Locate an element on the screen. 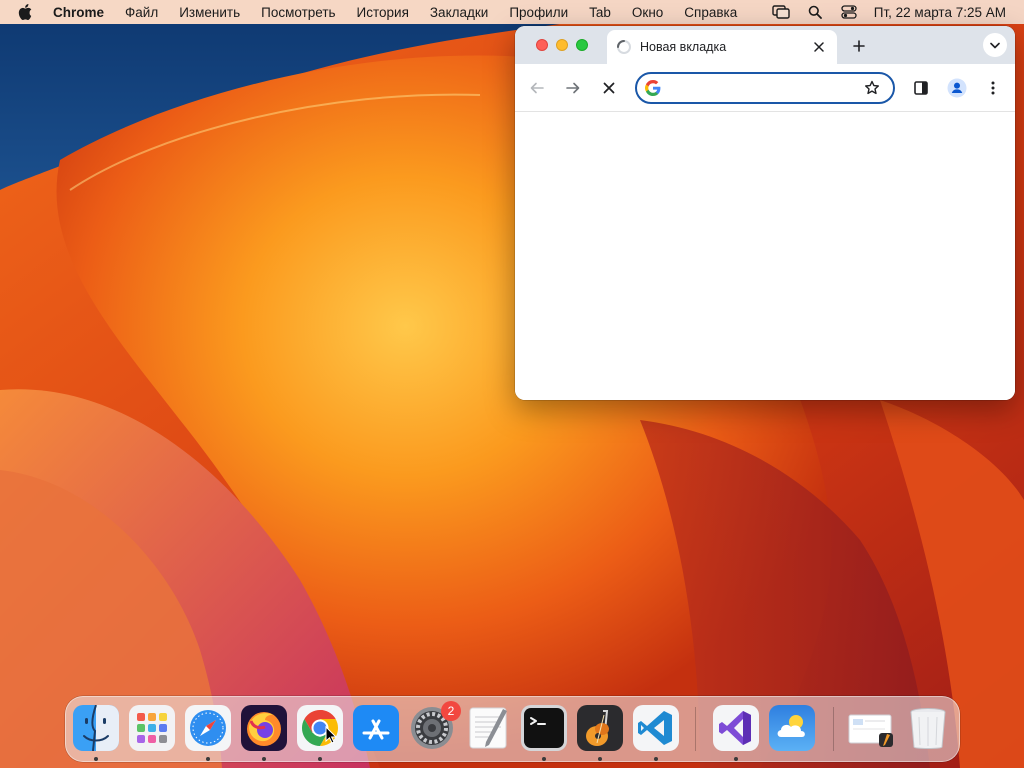 The image size is (1024, 768). visual-studio-running-dot is located at coordinates (736, 759).